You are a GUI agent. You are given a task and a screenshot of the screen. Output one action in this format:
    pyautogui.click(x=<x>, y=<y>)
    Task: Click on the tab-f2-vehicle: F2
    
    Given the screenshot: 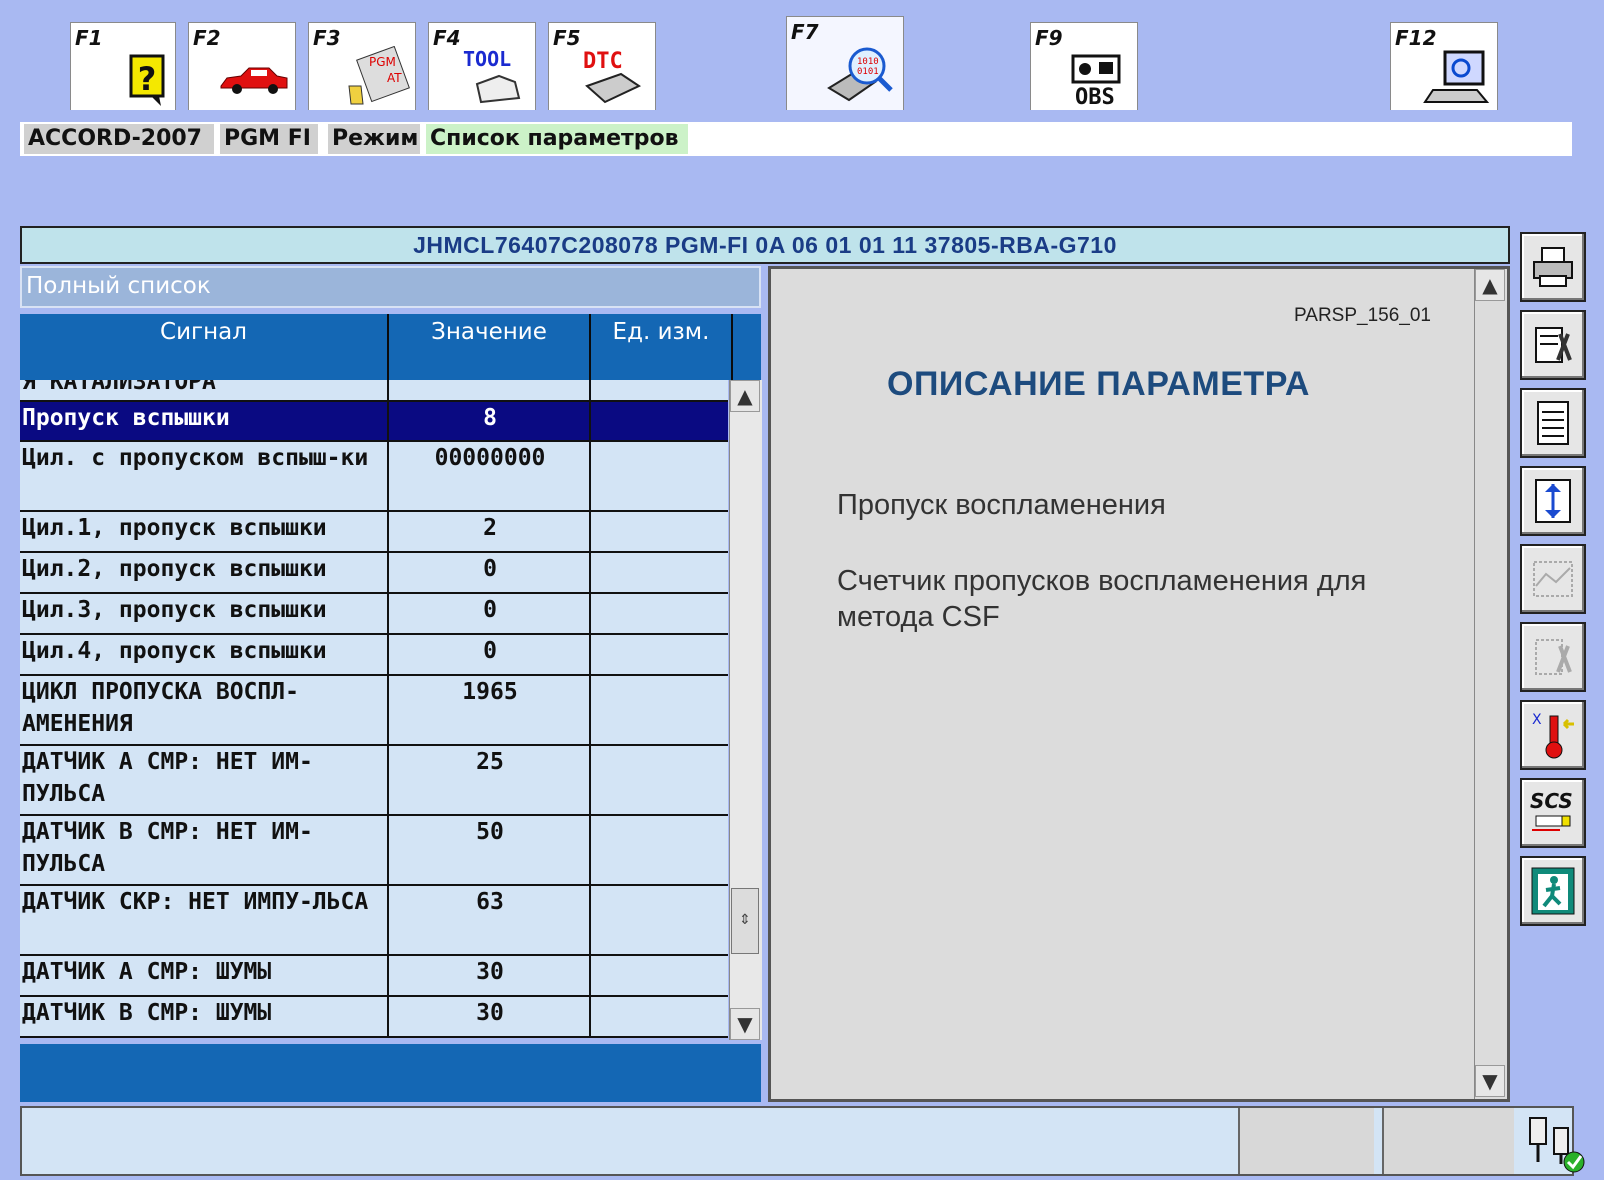 What is the action you would take?
    pyautogui.click(x=242, y=66)
    